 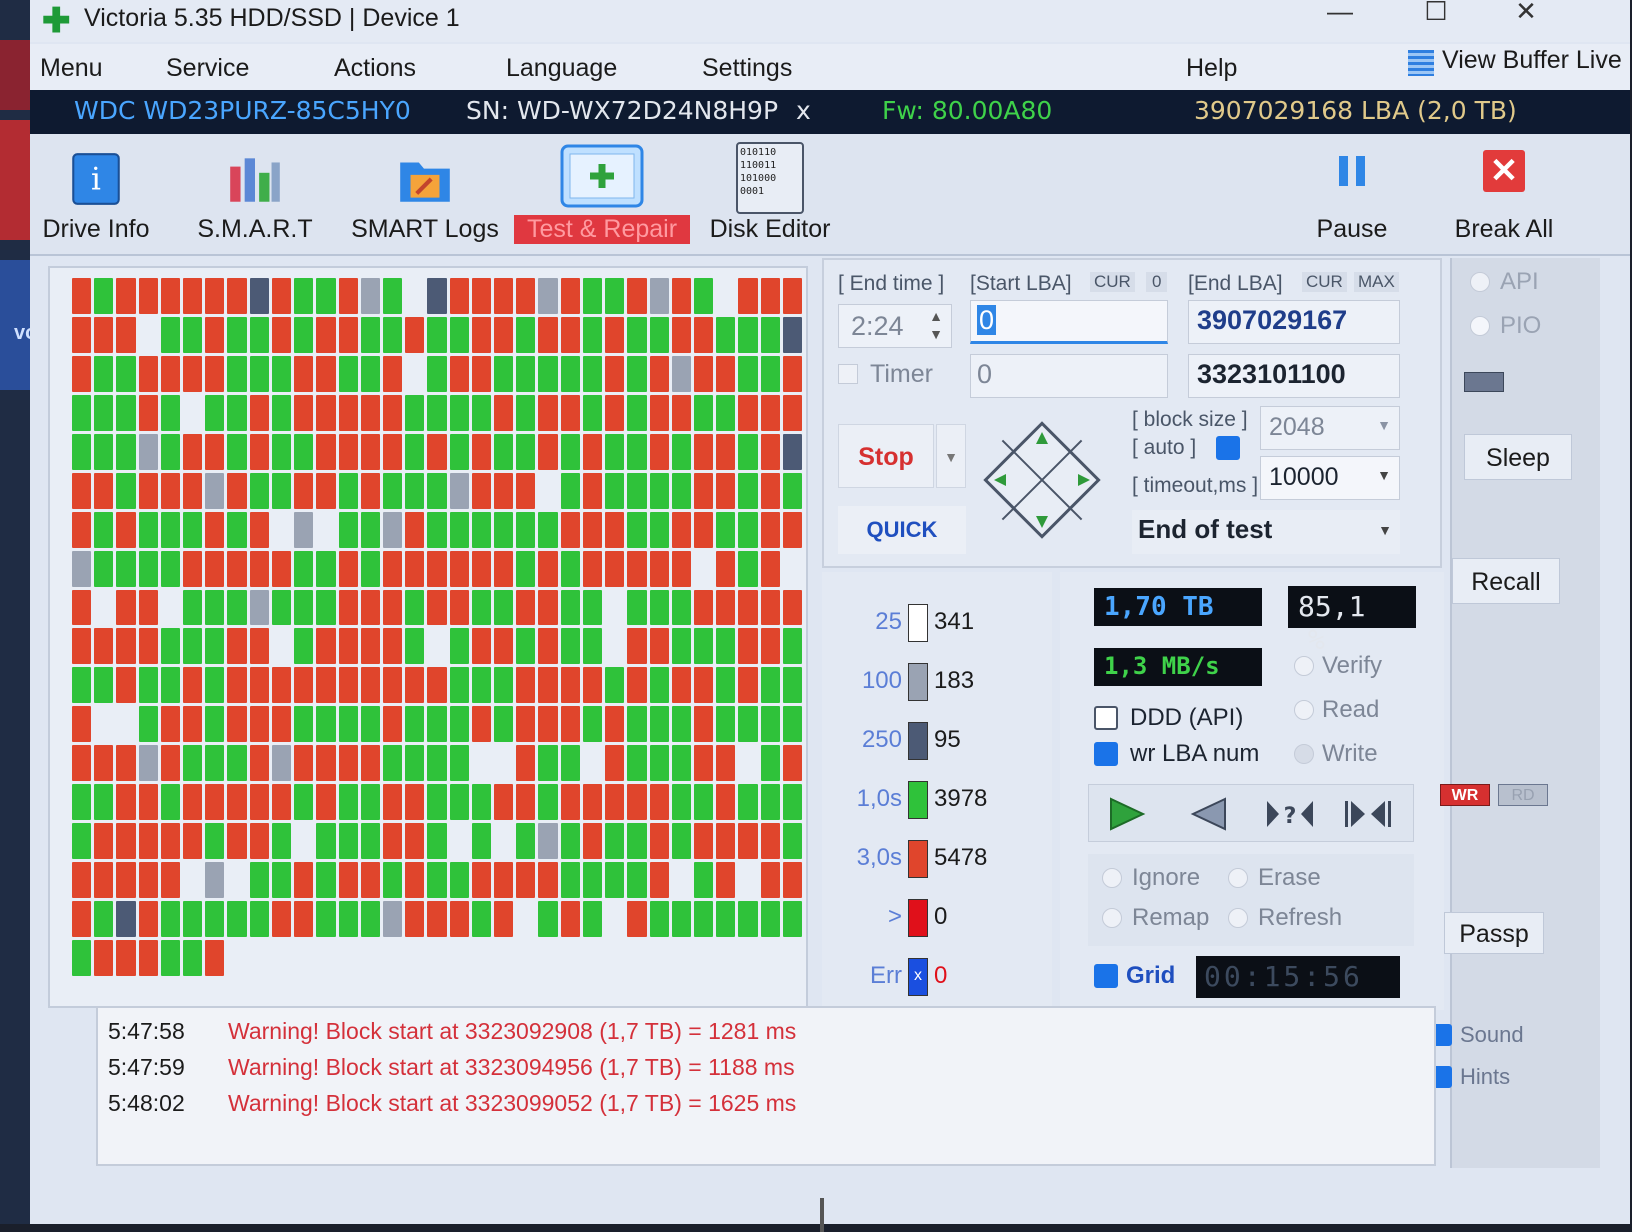 I want to click on end-action-select: End of test ▼, so click(x=1266, y=532).